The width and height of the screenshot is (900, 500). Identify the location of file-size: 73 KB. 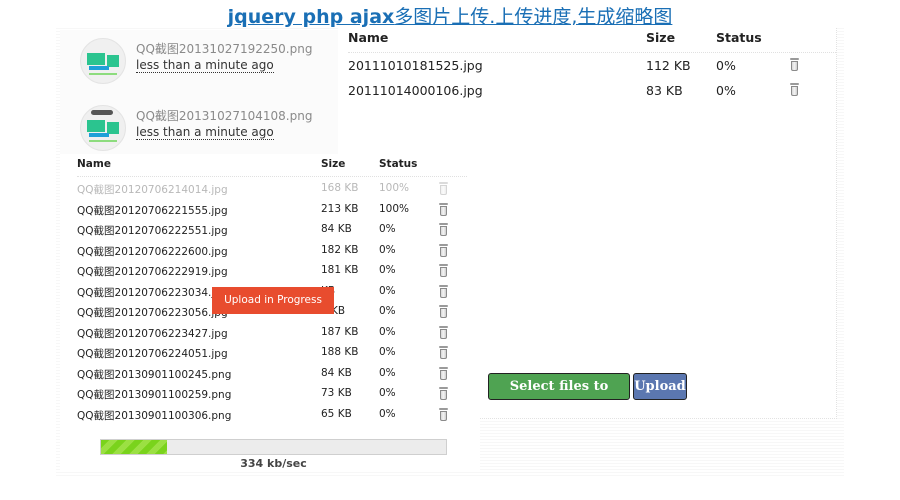
(336, 393).